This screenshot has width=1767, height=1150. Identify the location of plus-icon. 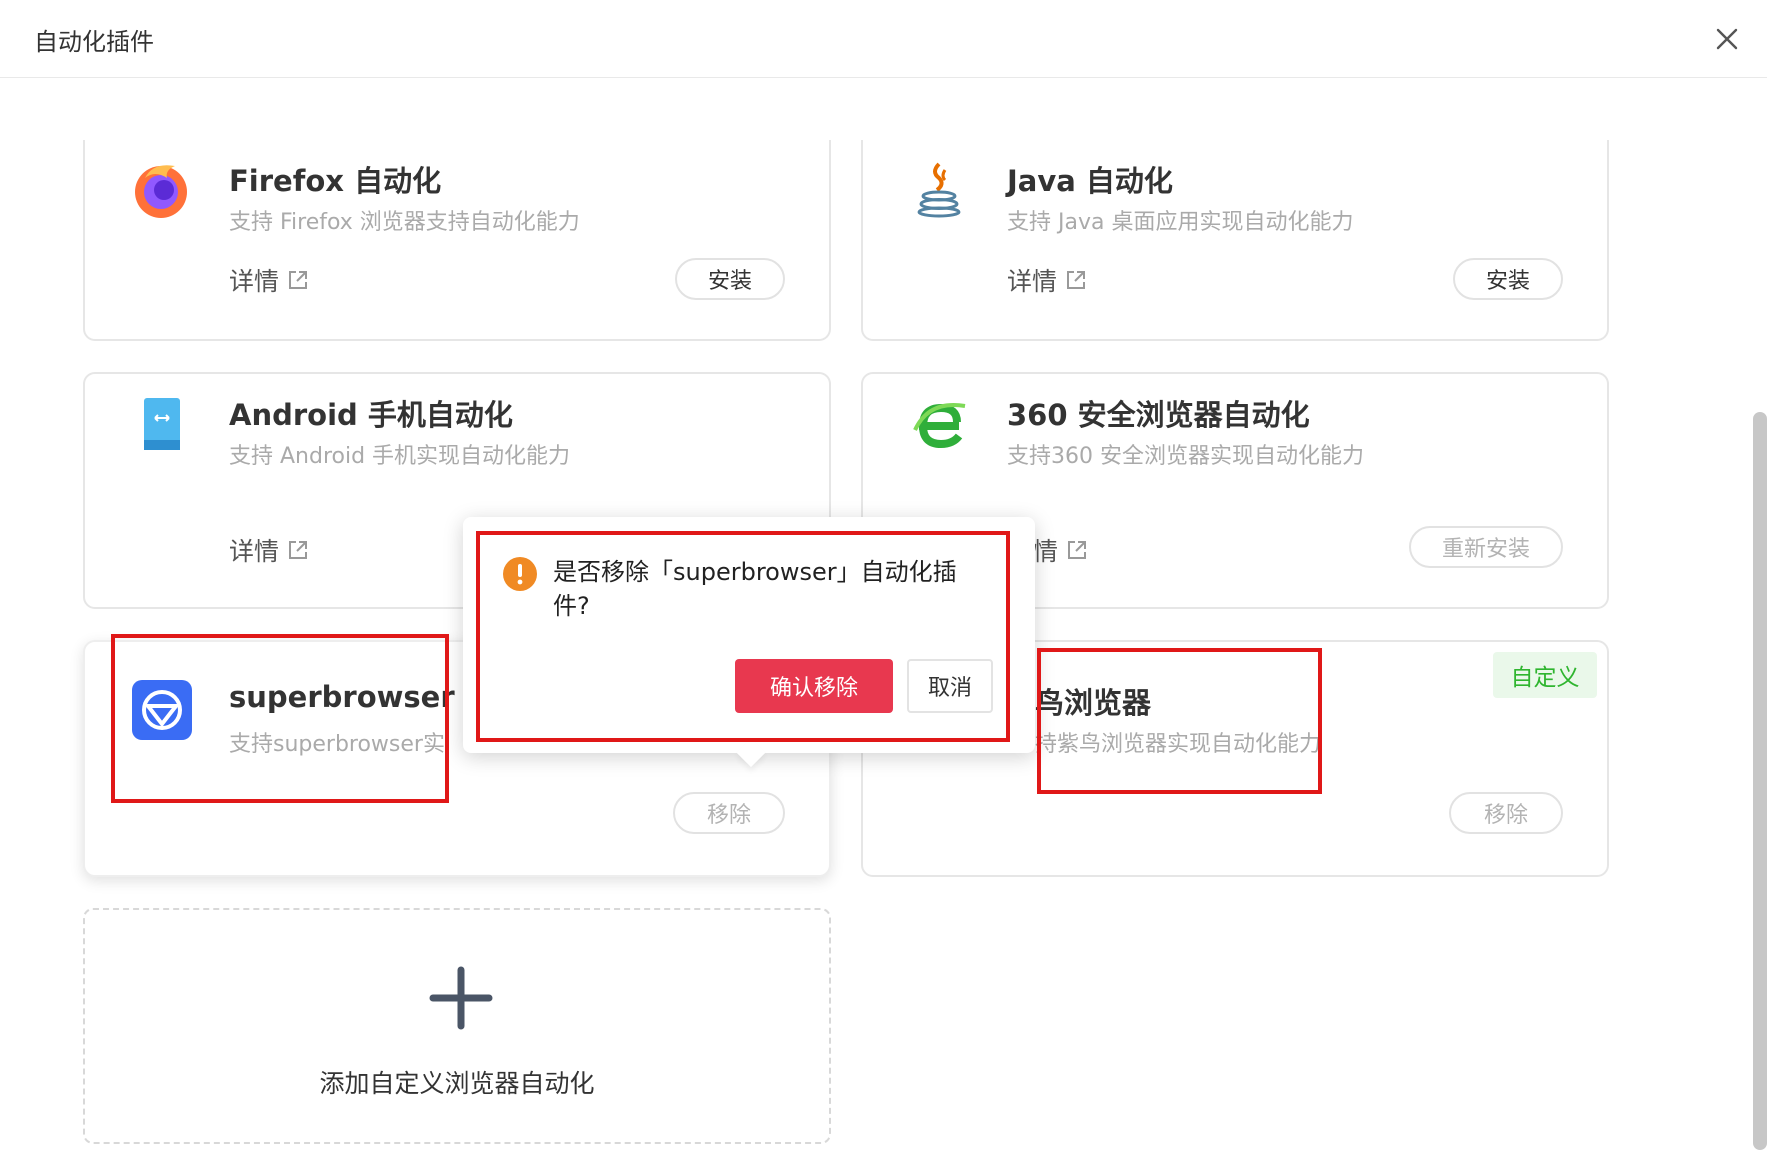
(461, 998).